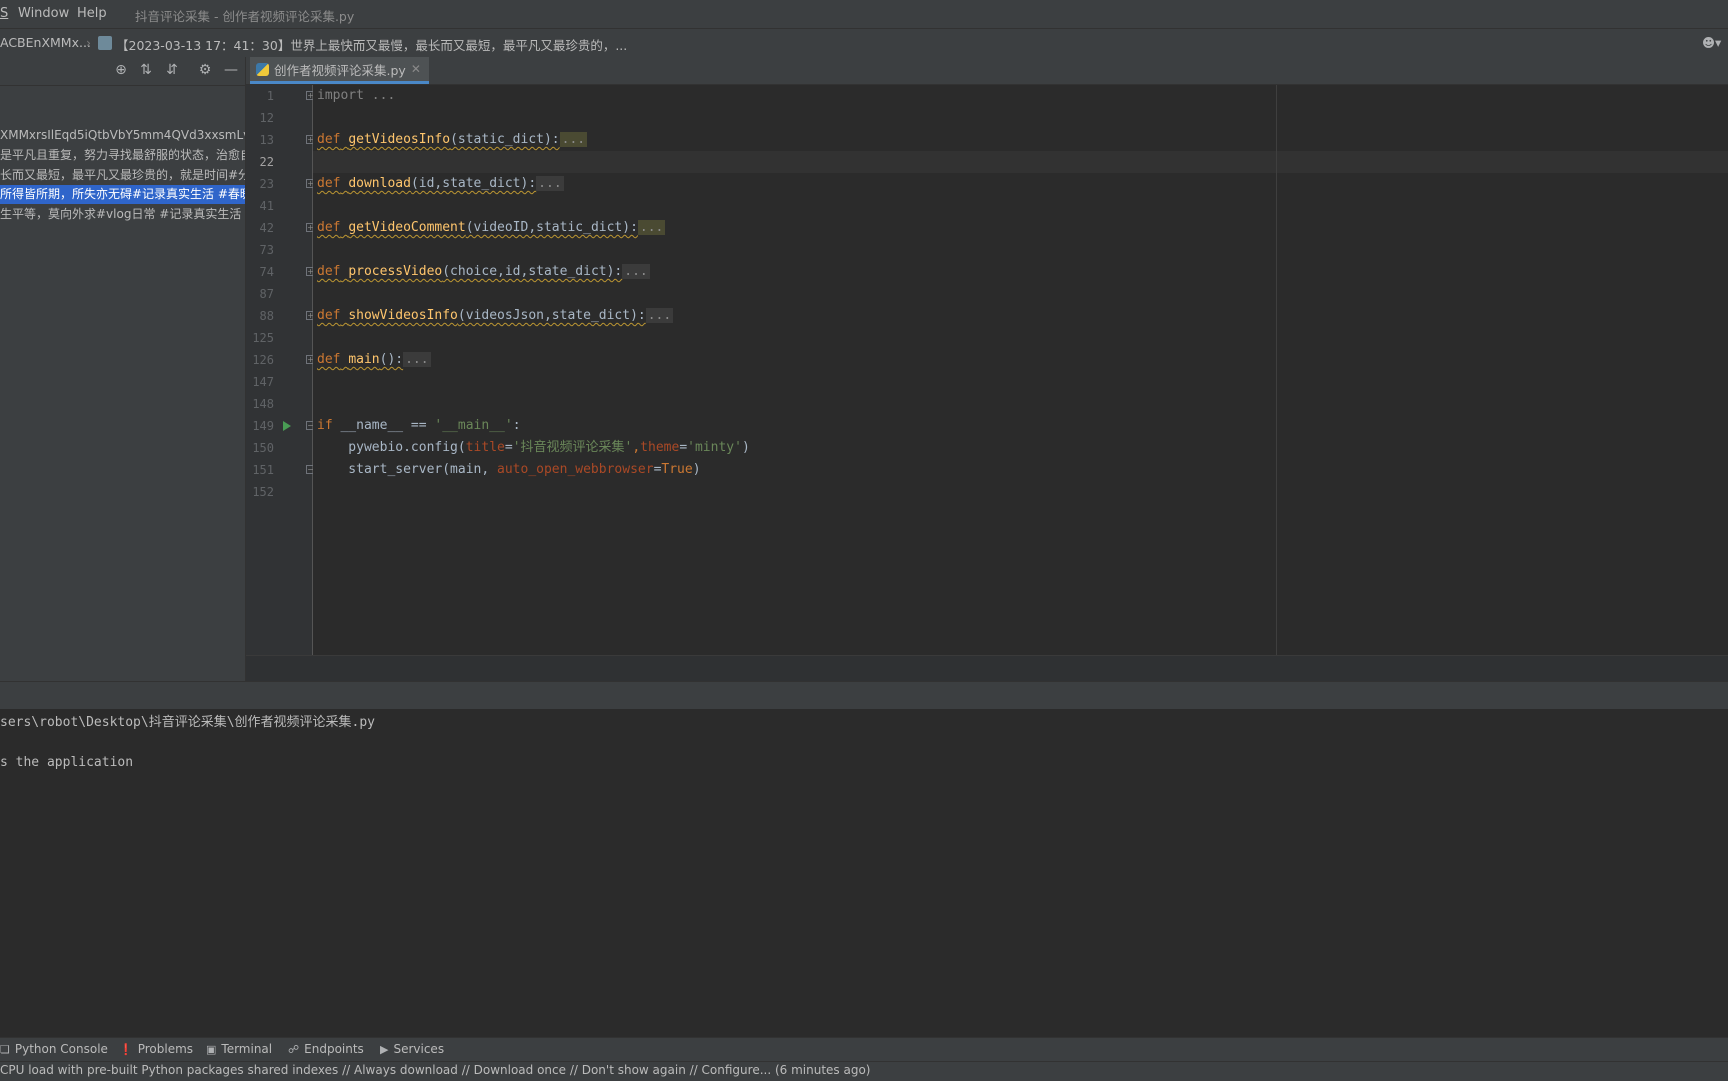  Describe the element at coordinates (1276, 370) in the screenshot. I see `right-margin-guide` at that location.